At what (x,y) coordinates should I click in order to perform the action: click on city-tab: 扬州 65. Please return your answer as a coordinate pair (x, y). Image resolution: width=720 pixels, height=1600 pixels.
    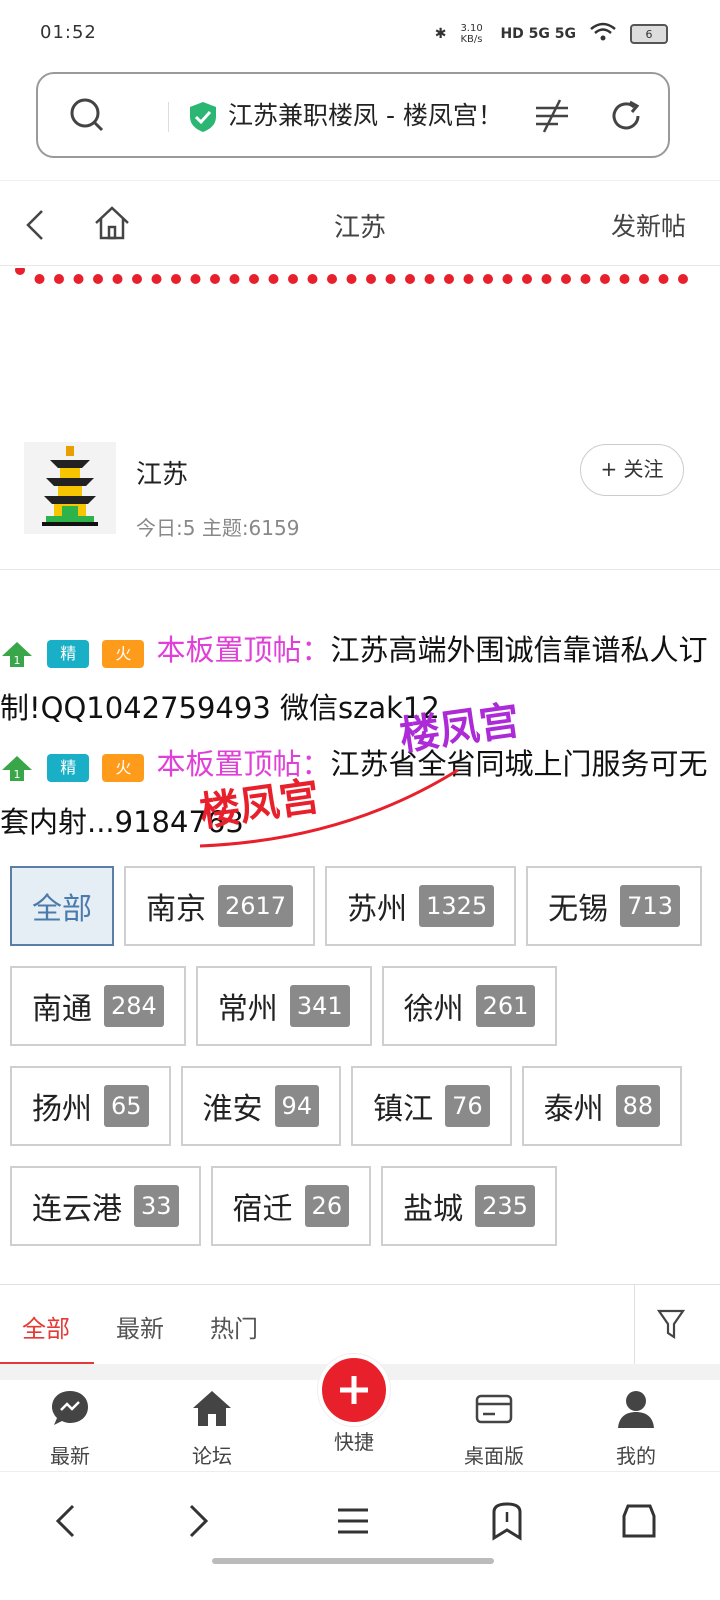
    Looking at the image, I should click on (90, 1106).